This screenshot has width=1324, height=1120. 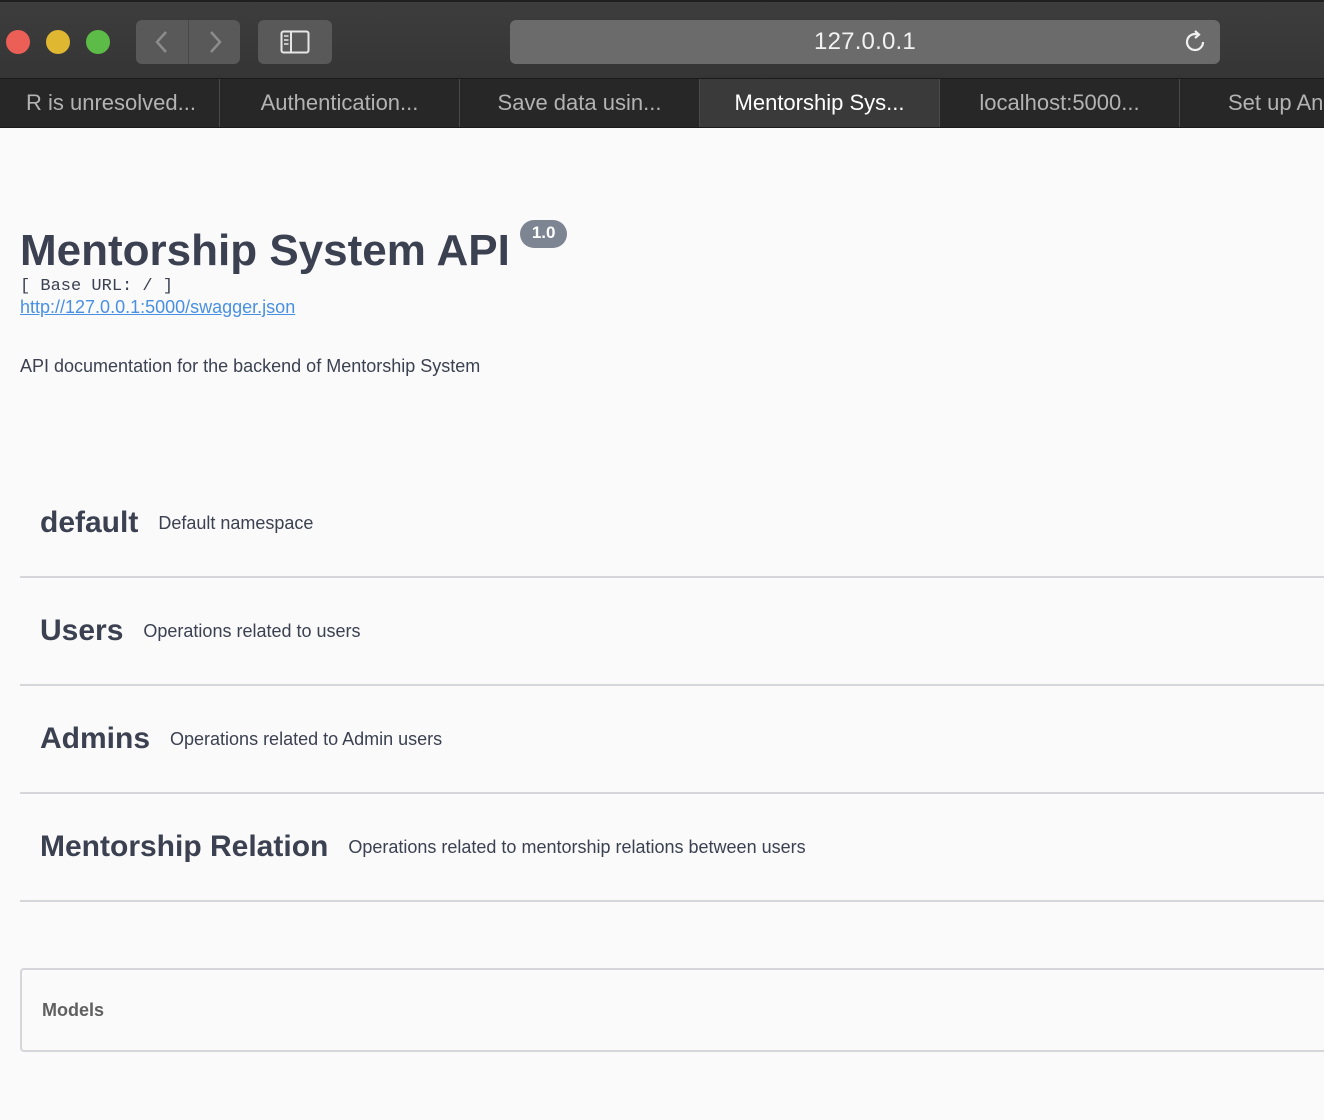 I want to click on reload-icon, so click(x=1195, y=42).